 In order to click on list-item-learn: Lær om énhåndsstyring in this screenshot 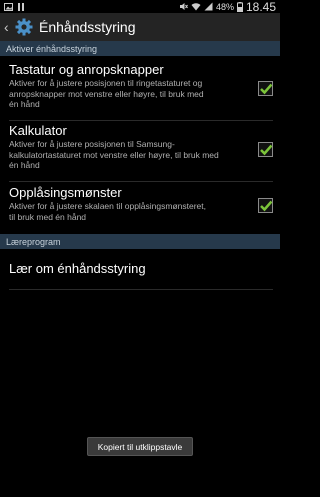, I will do `click(140, 271)`.